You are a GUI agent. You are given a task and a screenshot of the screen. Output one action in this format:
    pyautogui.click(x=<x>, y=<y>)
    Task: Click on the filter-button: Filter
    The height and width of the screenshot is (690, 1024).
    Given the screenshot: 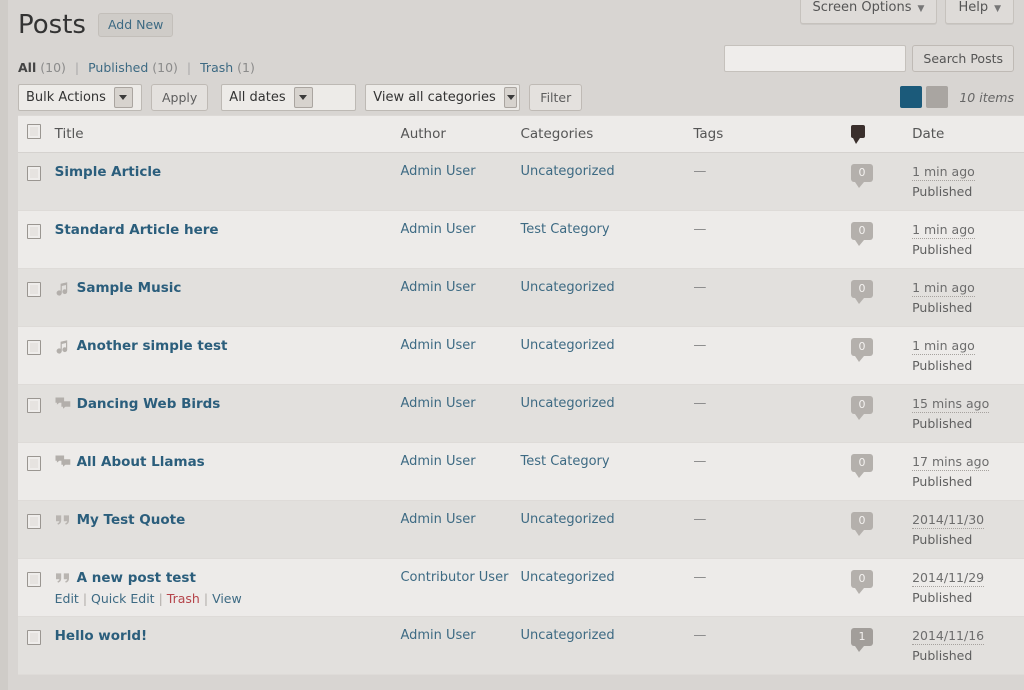 What is the action you would take?
    pyautogui.click(x=556, y=97)
    